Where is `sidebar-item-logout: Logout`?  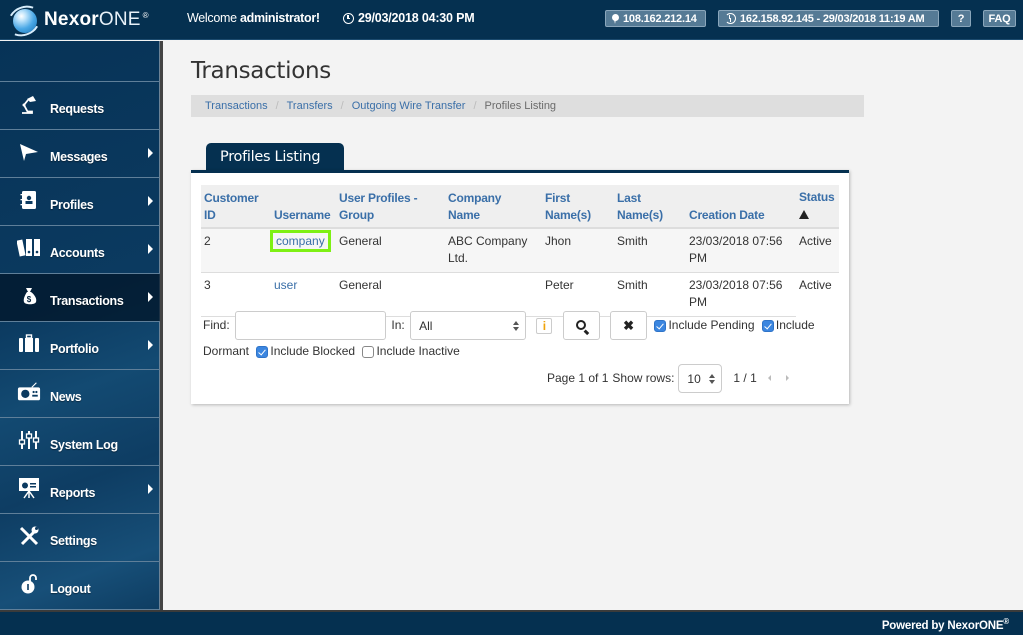
sidebar-item-logout: Logout is located at coordinates (80, 586).